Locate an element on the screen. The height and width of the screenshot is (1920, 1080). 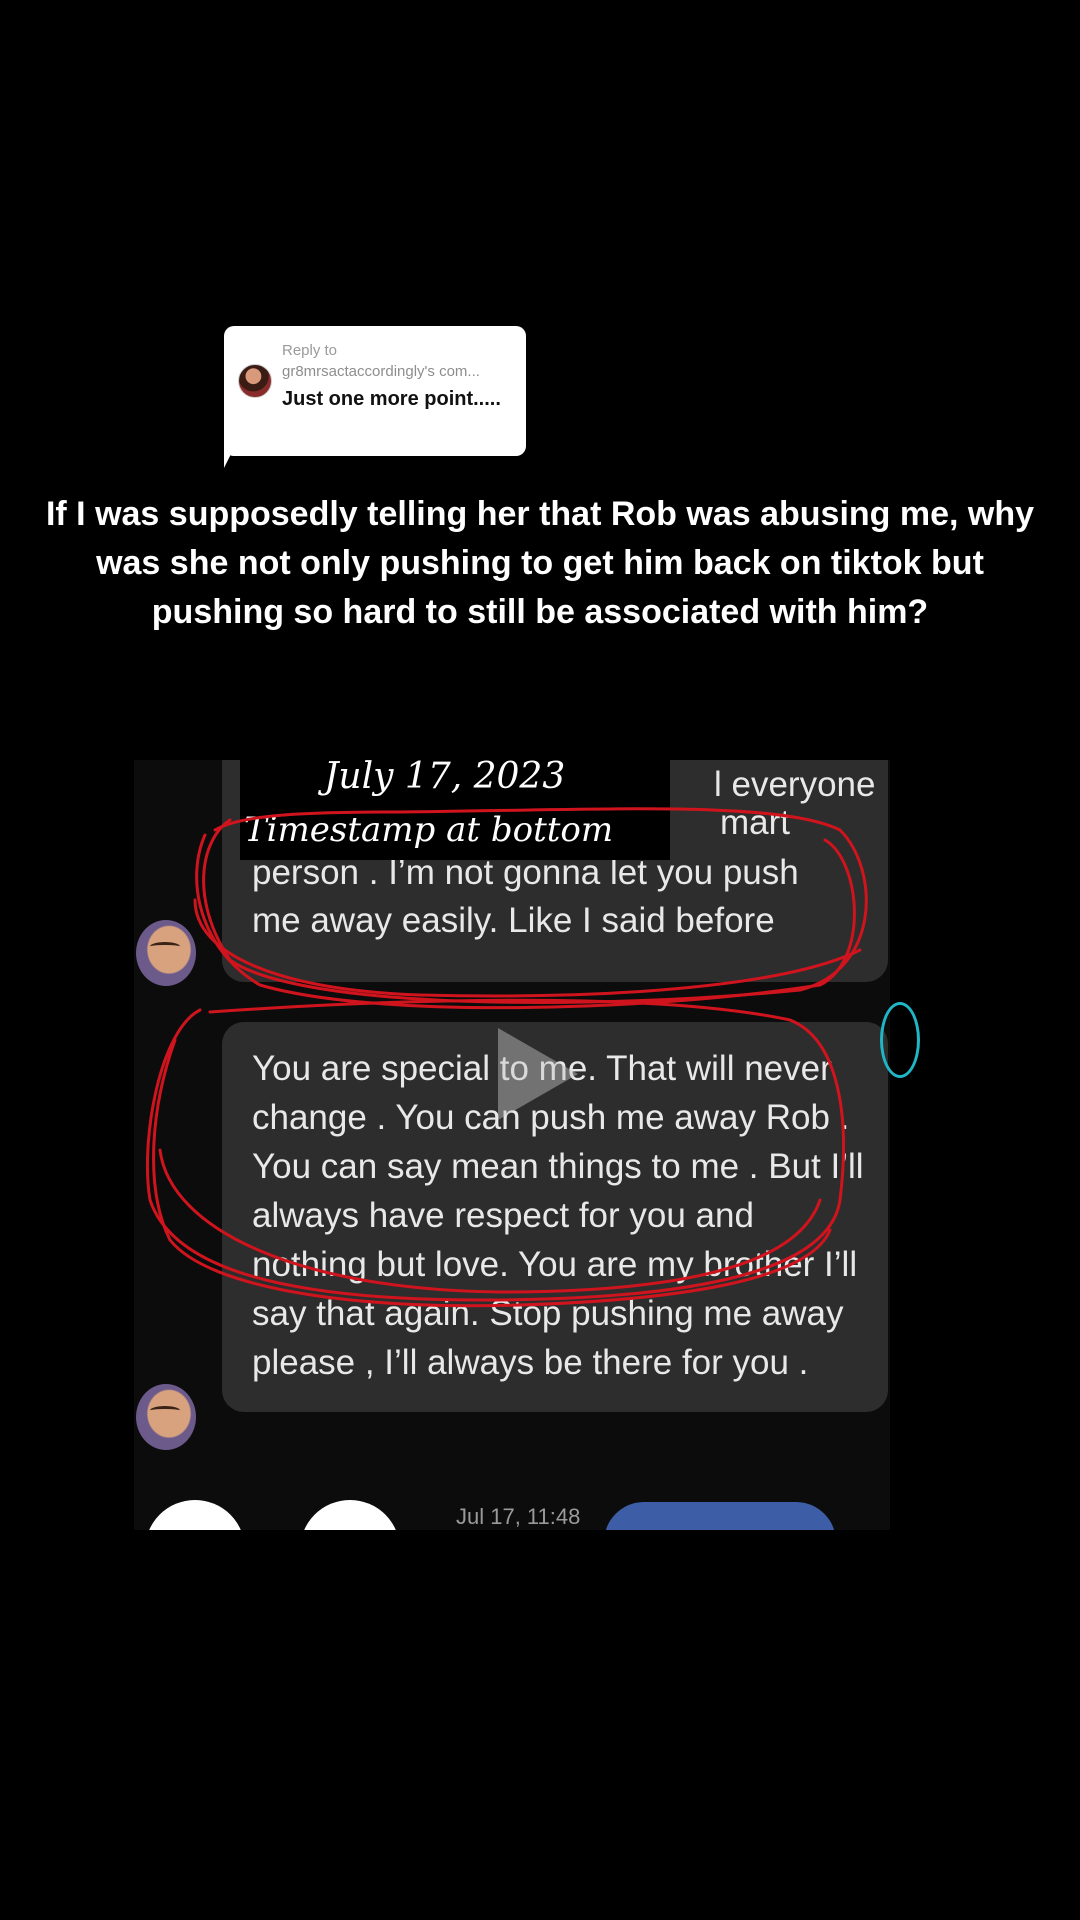
overlay-note: Timestamp at bottom is located at coordinates (429, 830).